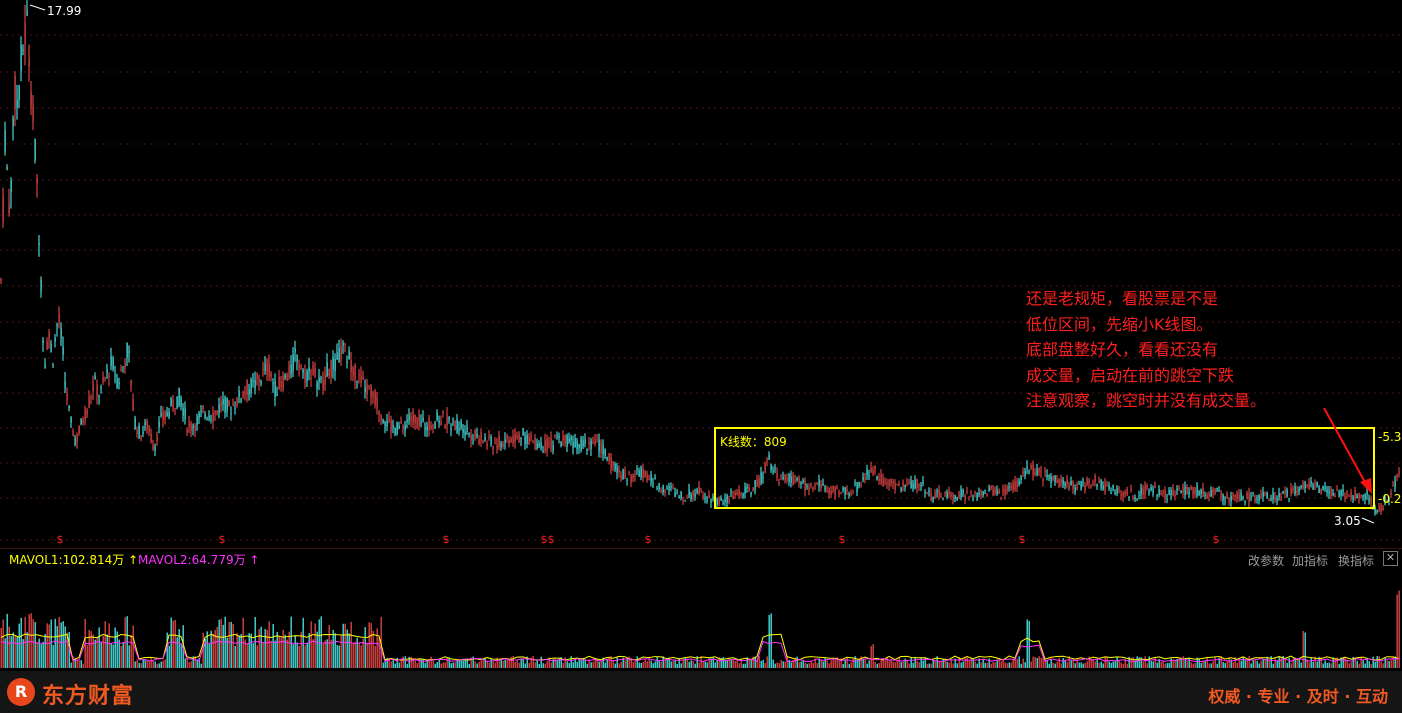  Describe the element at coordinates (1390, 558) in the screenshot. I see `close-icon: ✕` at that location.